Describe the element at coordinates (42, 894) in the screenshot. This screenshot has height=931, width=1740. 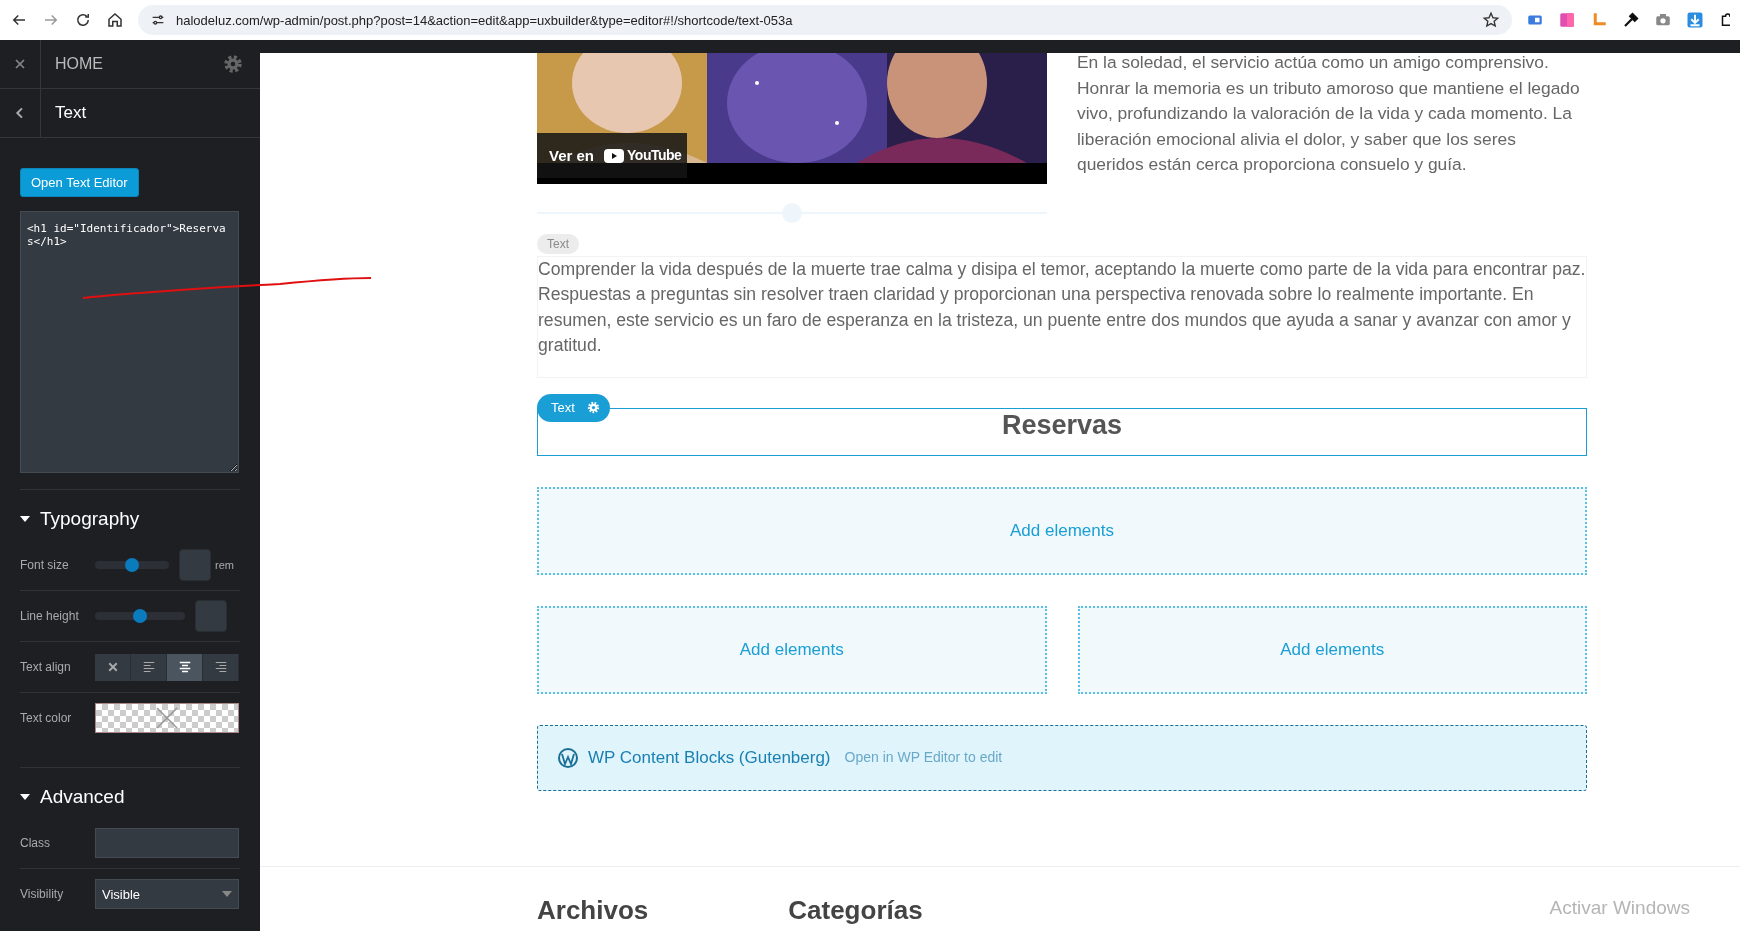
I see `field-label: Visibility` at that location.